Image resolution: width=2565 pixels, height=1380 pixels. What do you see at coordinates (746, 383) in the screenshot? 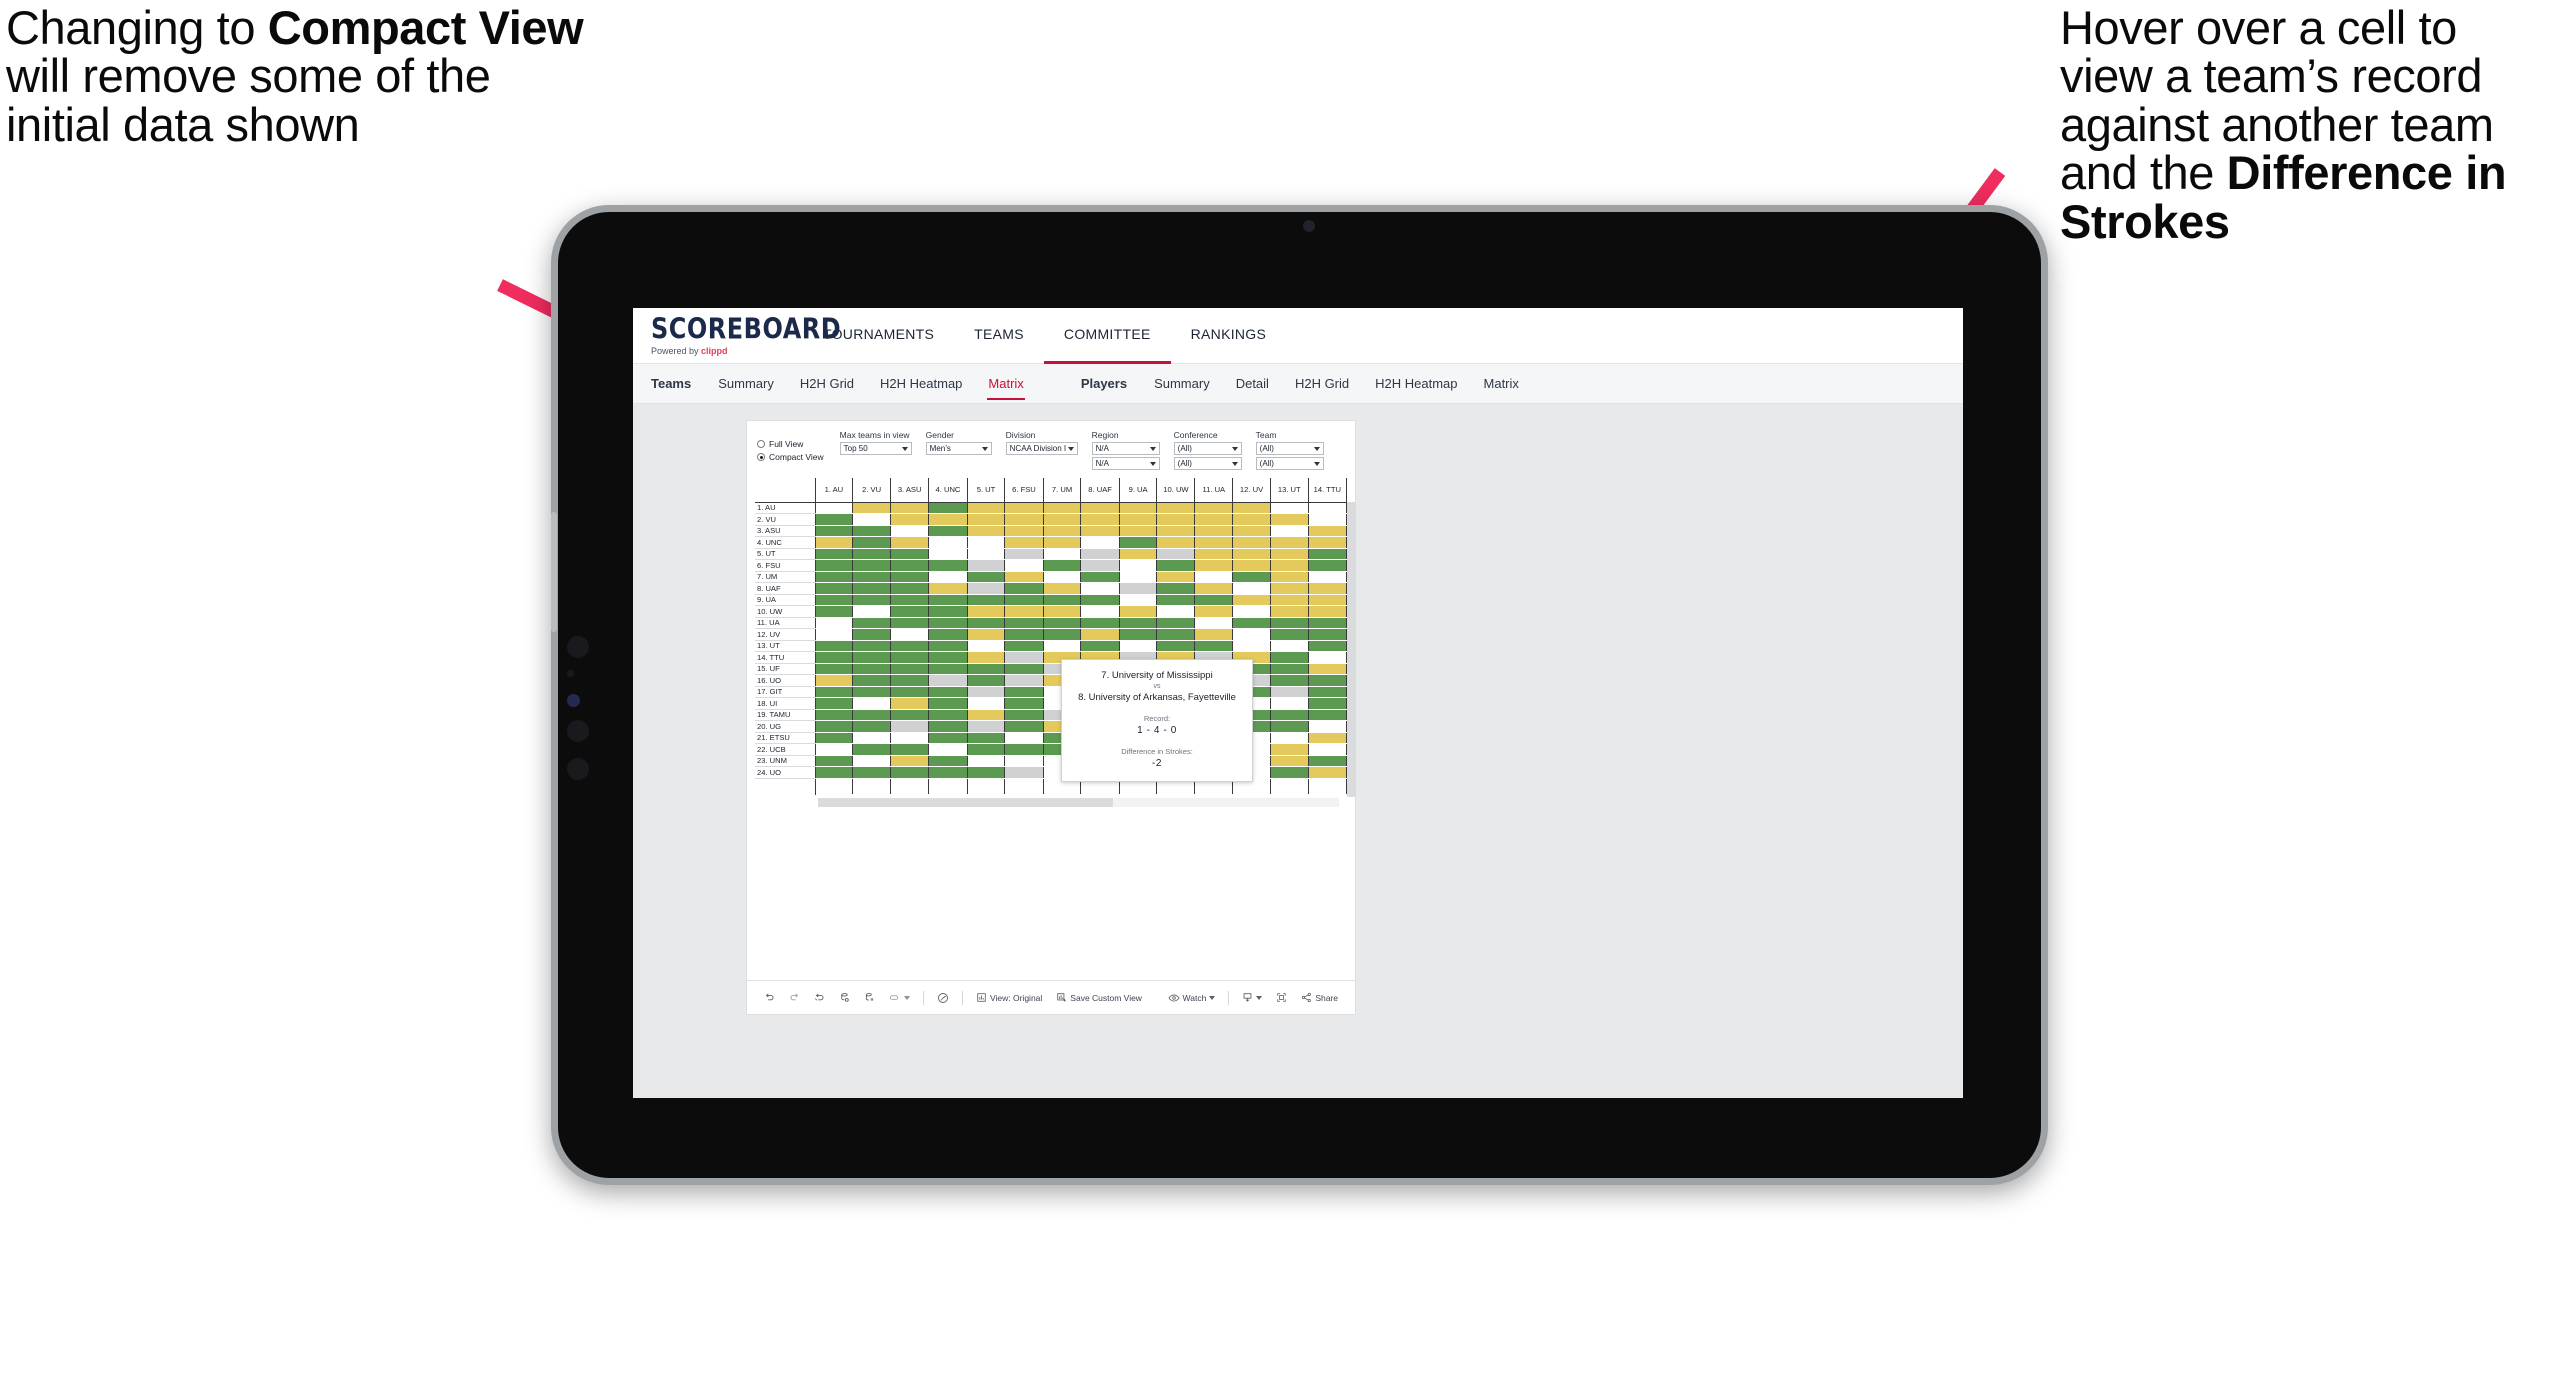
I see `subnav-tab-teams-summary: Summary` at bounding box center [746, 383].